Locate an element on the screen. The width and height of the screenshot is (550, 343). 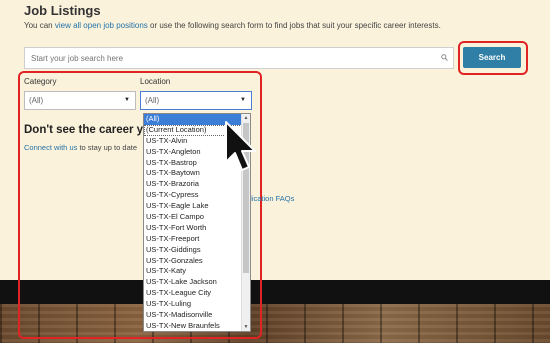
mouse-cursor-icon is located at coordinates (240, 146).